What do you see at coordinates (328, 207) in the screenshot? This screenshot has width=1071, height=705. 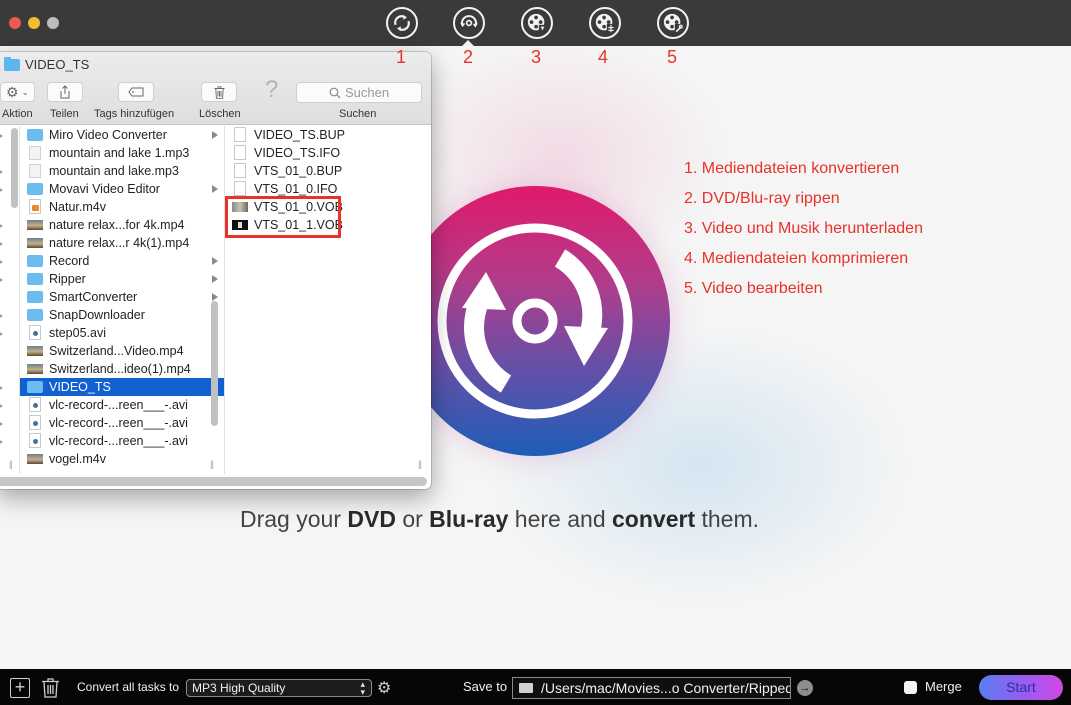 I see `file-row: VTS_01_0.VOB` at bounding box center [328, 207].